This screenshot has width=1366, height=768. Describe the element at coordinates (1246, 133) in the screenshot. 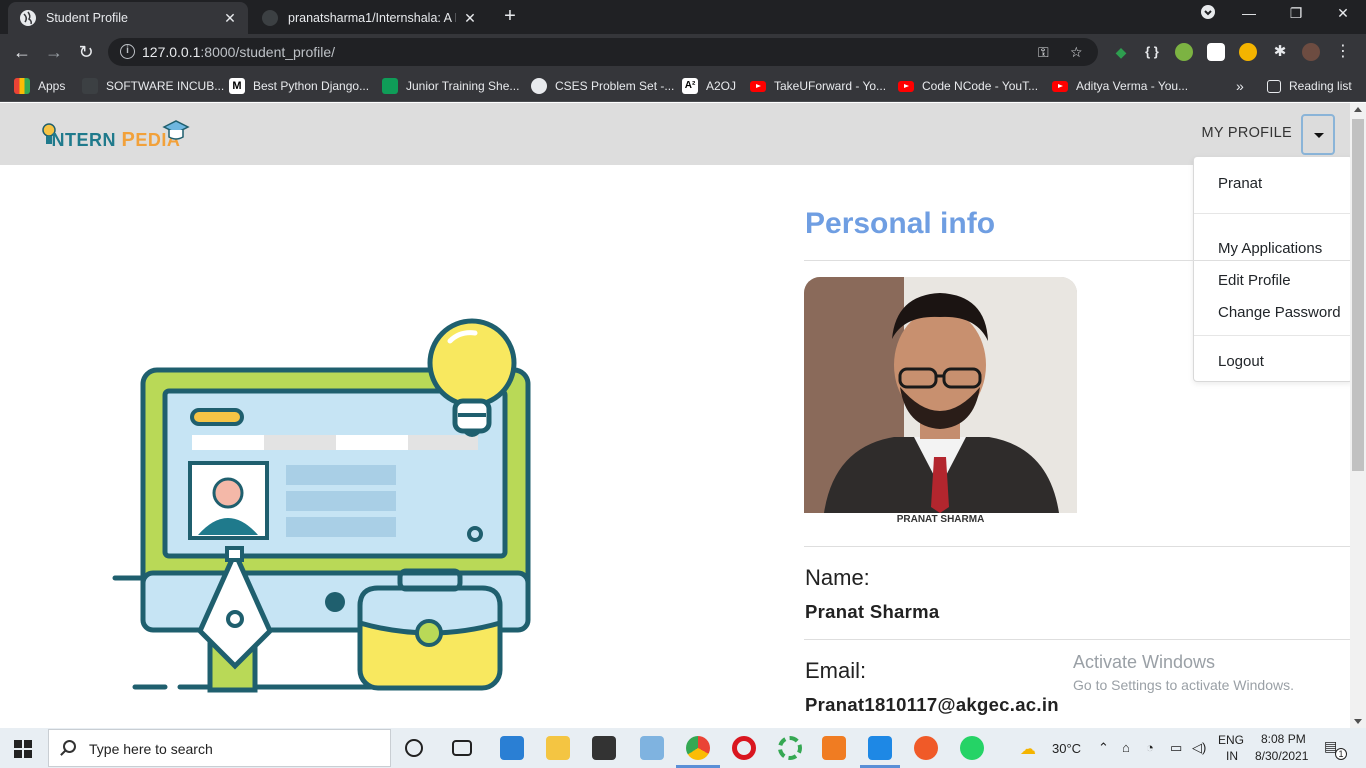

I see `my-profile-link: MY PROFILE` at that location.